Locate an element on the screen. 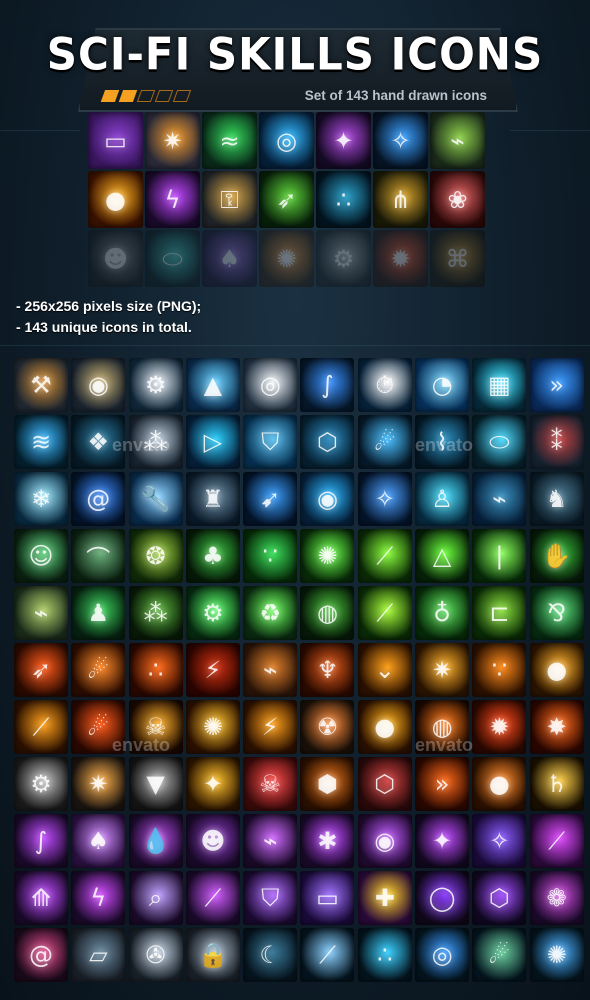 The width and height of the screenshot is (590, 1000). hexagon-frame-icon: ⬡ is located at coordinates (384, 784).